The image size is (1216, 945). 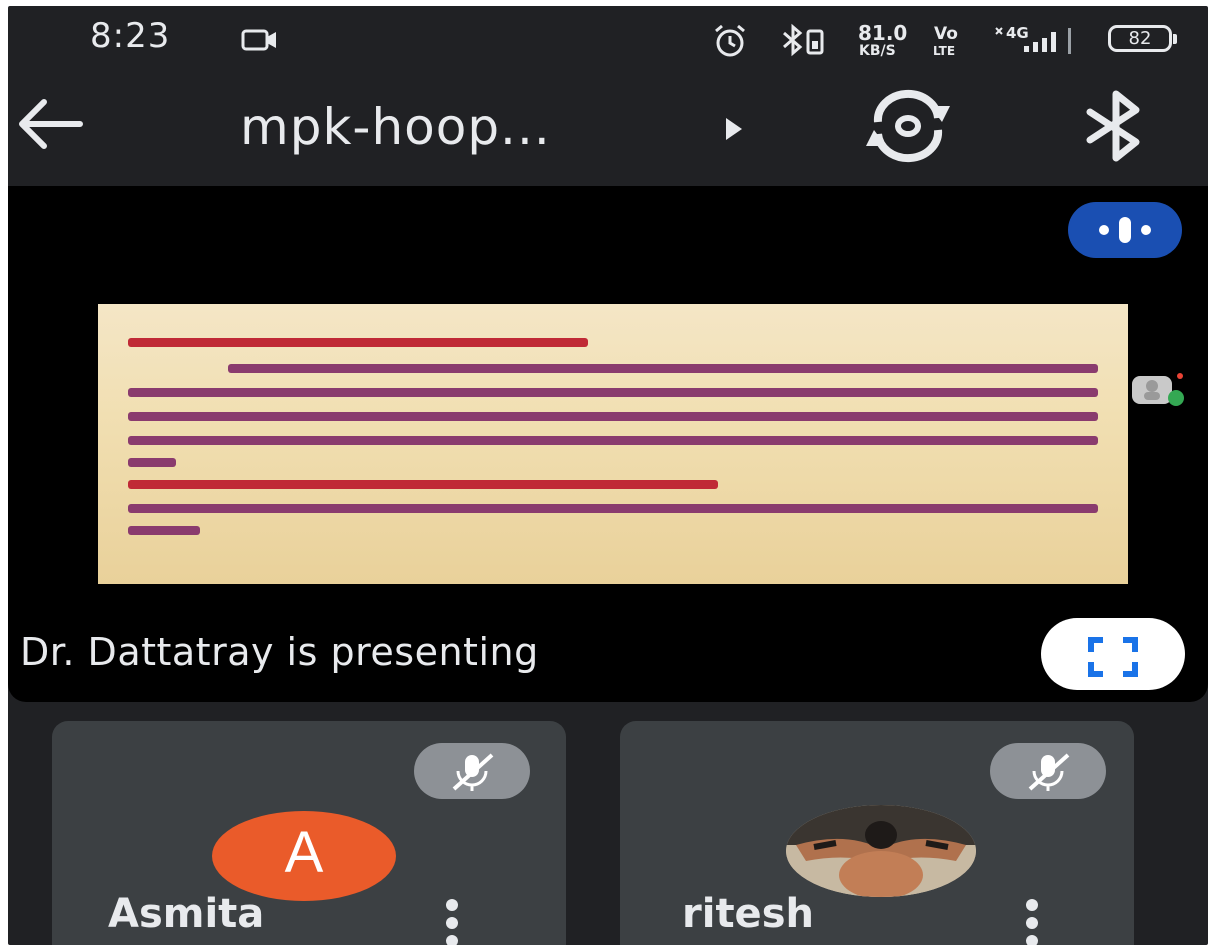 I want to click on audio-level-icon, so click(x=1125, y=230).